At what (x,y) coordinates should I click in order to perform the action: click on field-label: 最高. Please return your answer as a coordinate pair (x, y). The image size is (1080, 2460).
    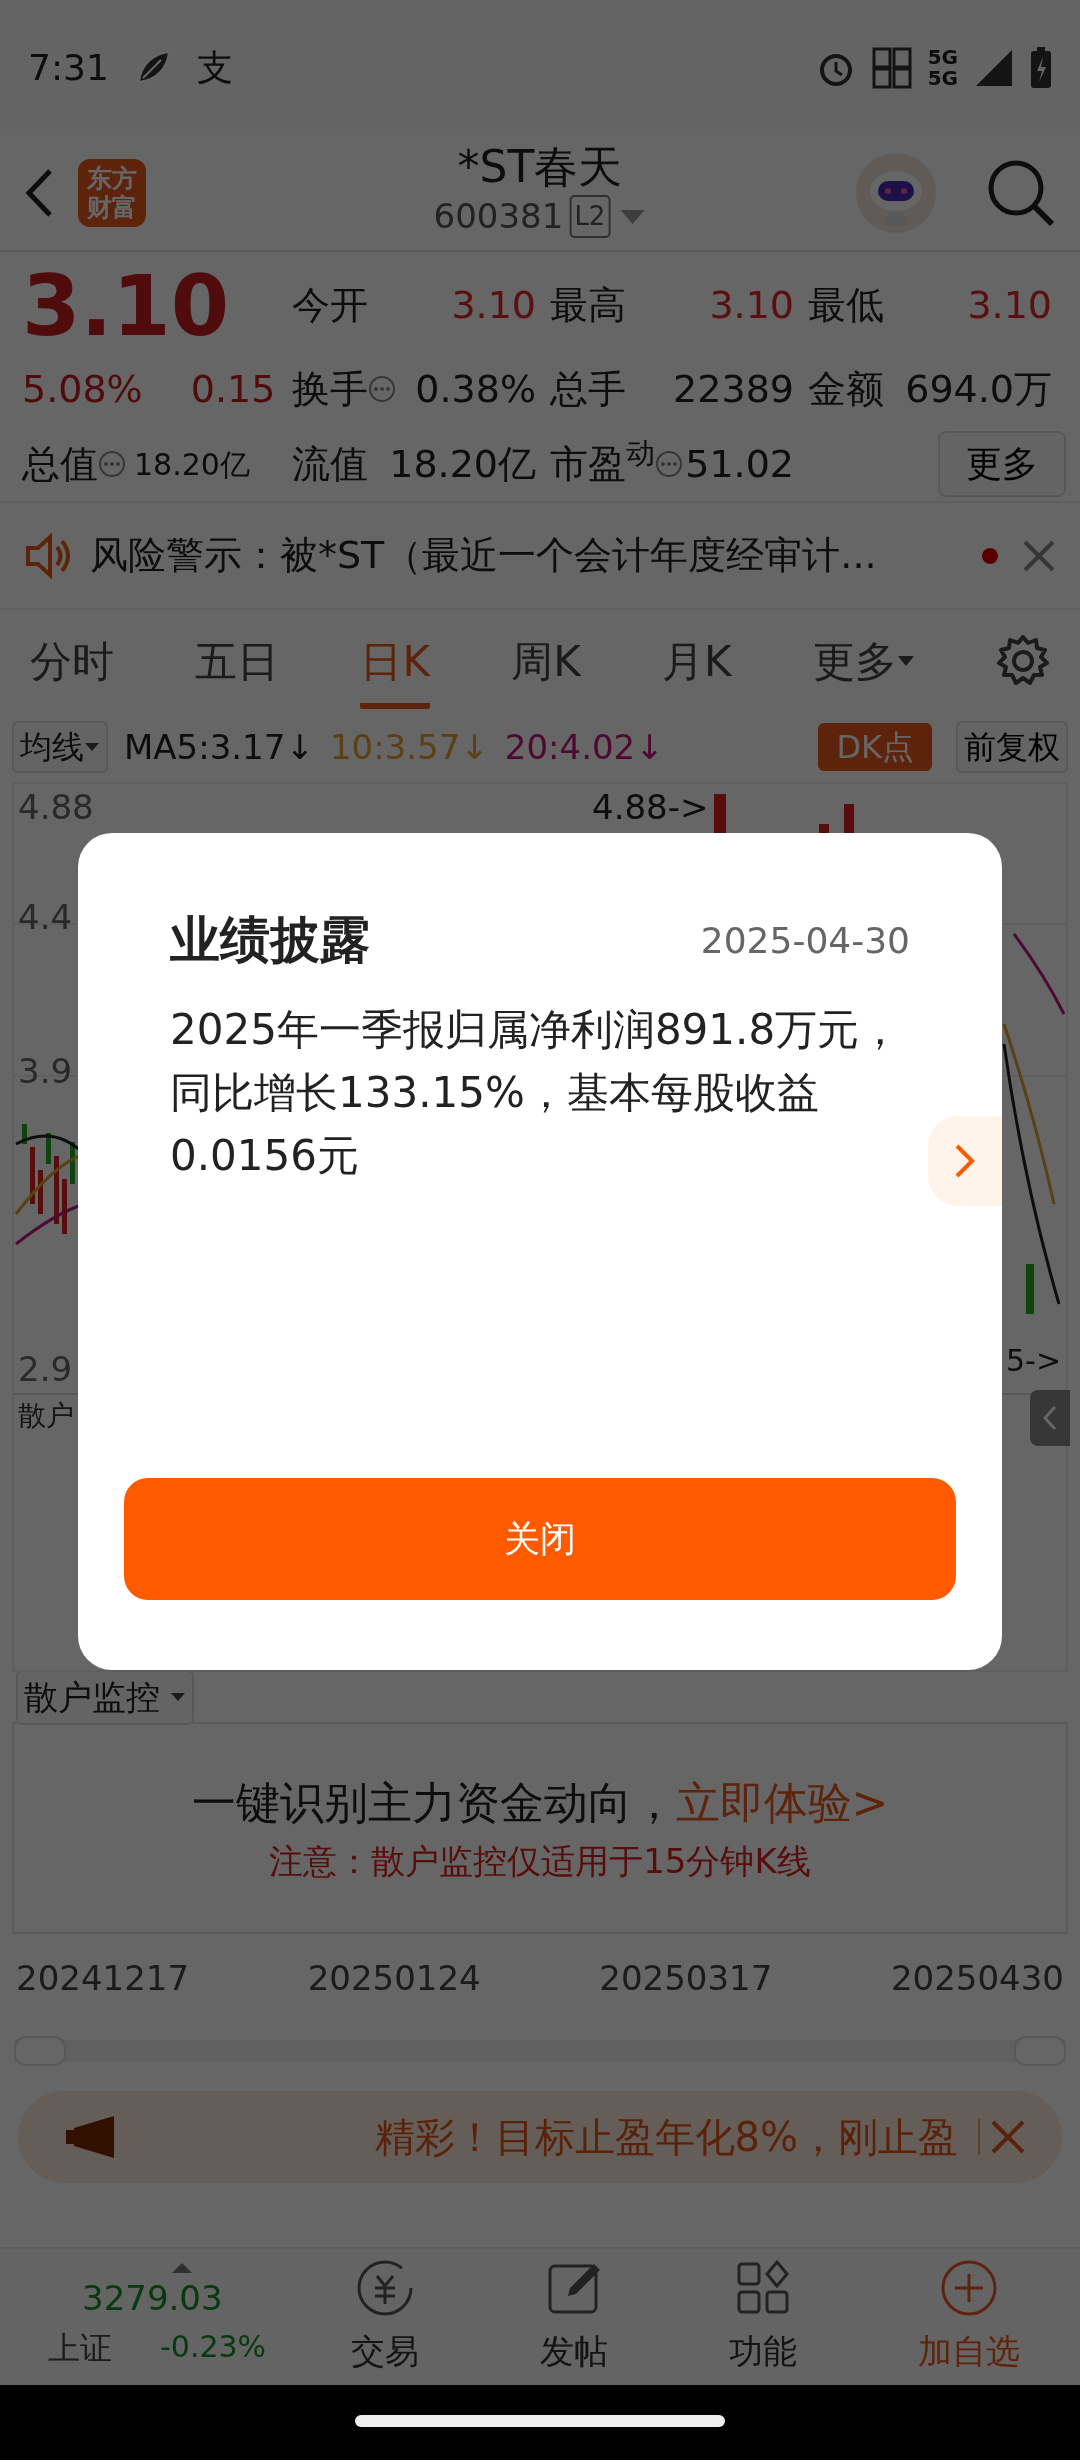
    Looking at the image, I should click on (588, 306).